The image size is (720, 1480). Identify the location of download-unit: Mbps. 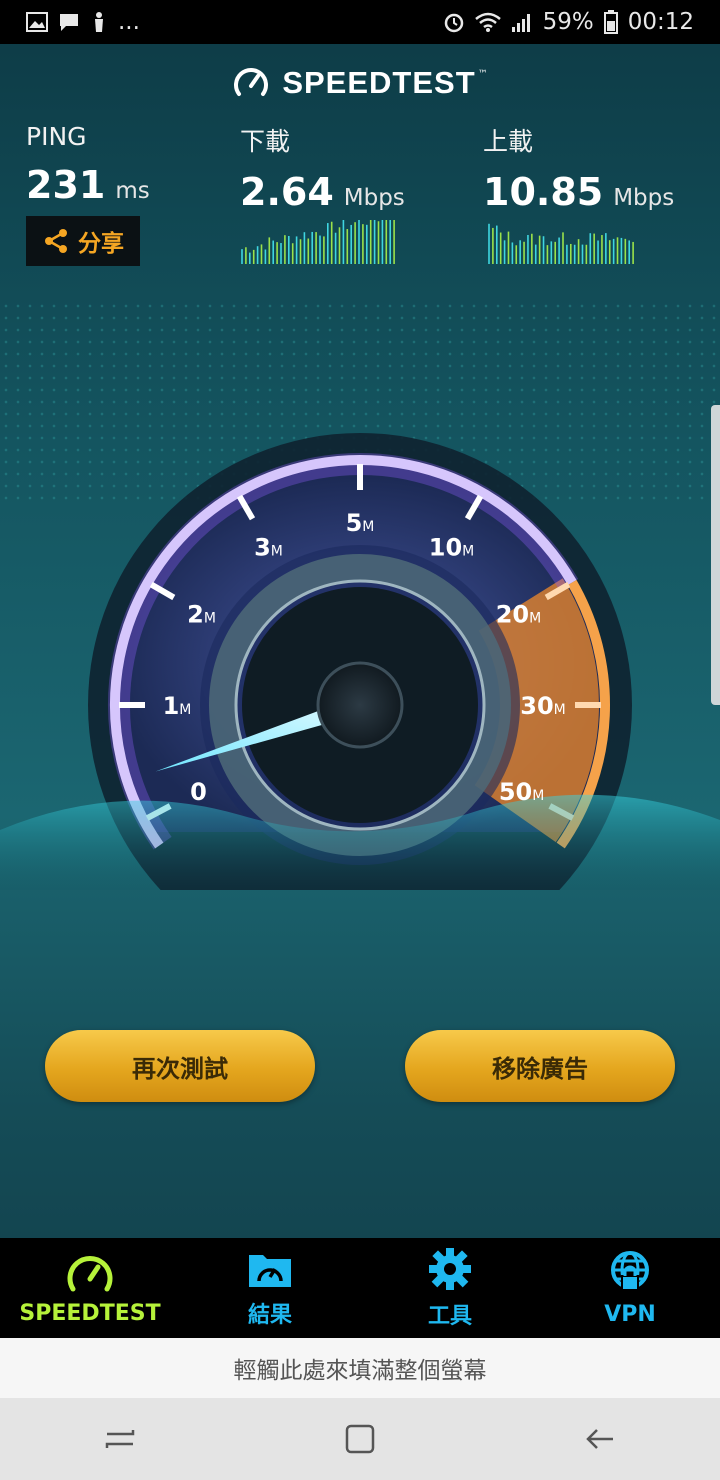
(374, 198).